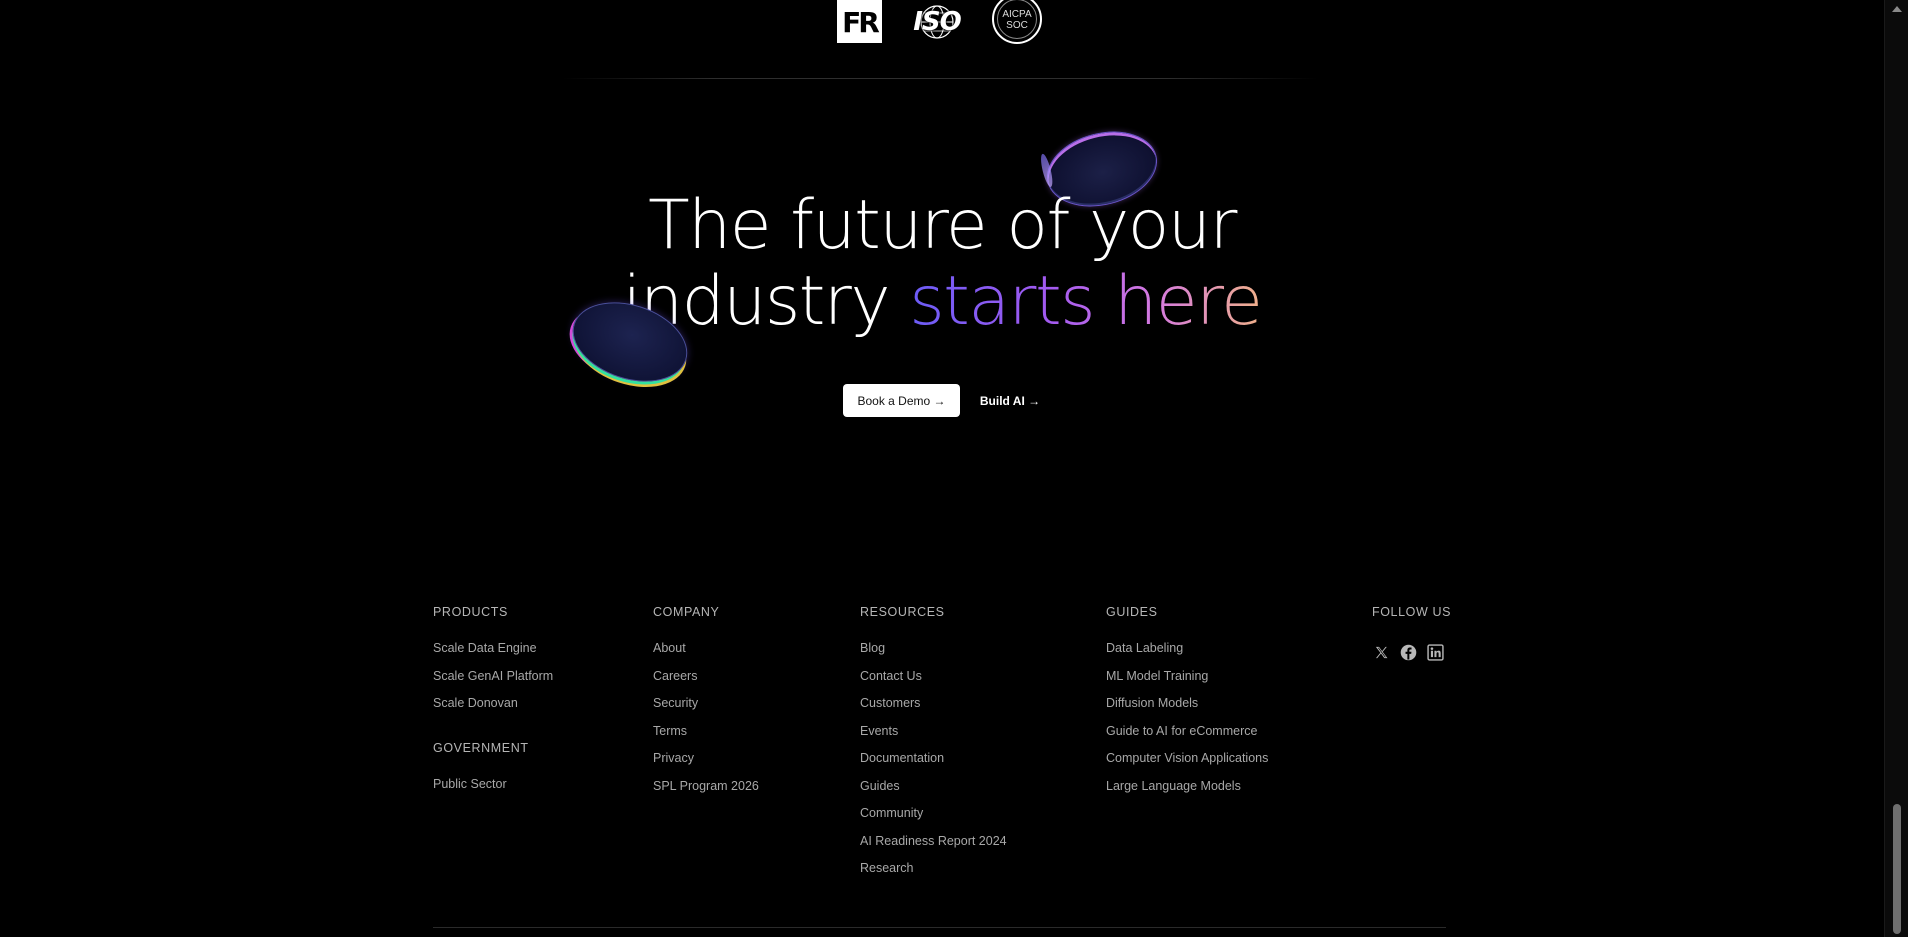  What do you see at coordinates (470, 612) in the screenshot?
I see `footer-heading-products: PRODUCTS` at bounding box center [470, 612].